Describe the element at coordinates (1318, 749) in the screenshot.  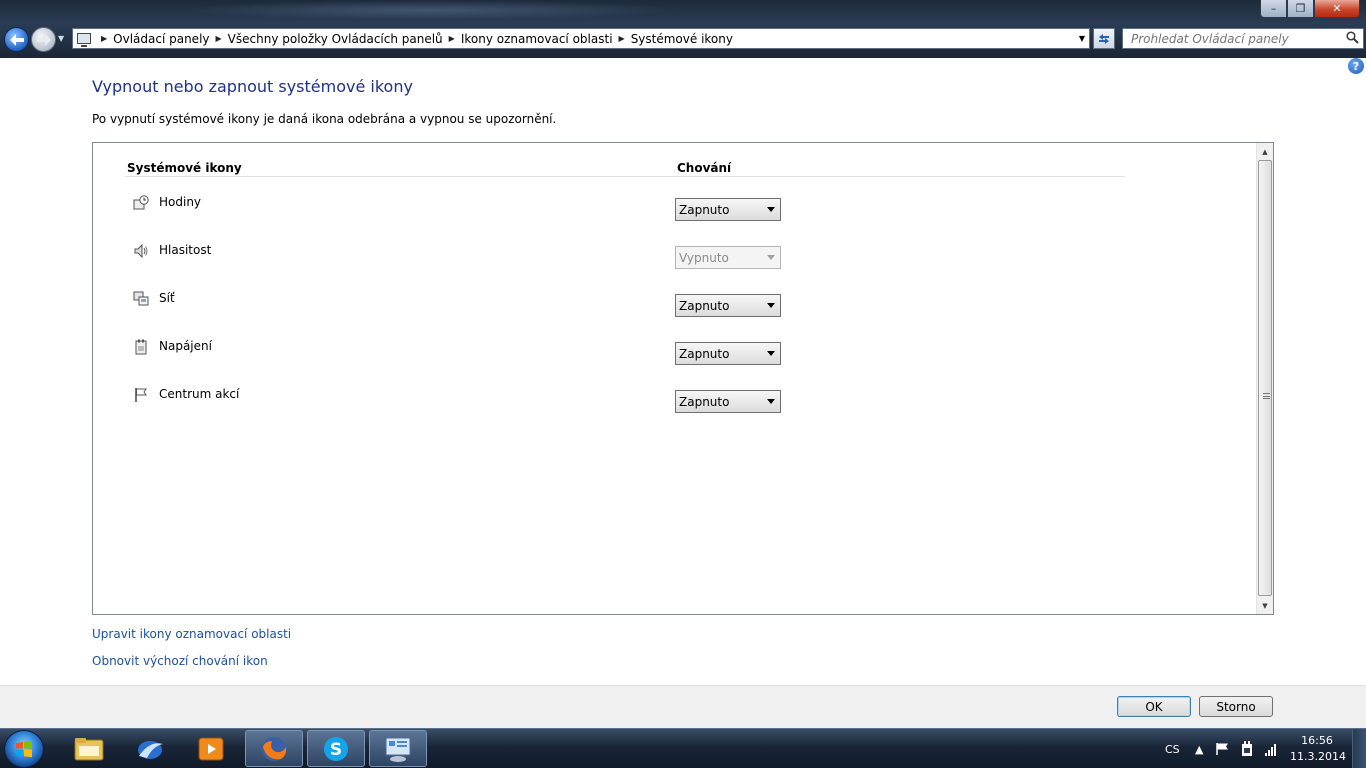
I see `system-clock: 16:56 11.3.2014` at that location.